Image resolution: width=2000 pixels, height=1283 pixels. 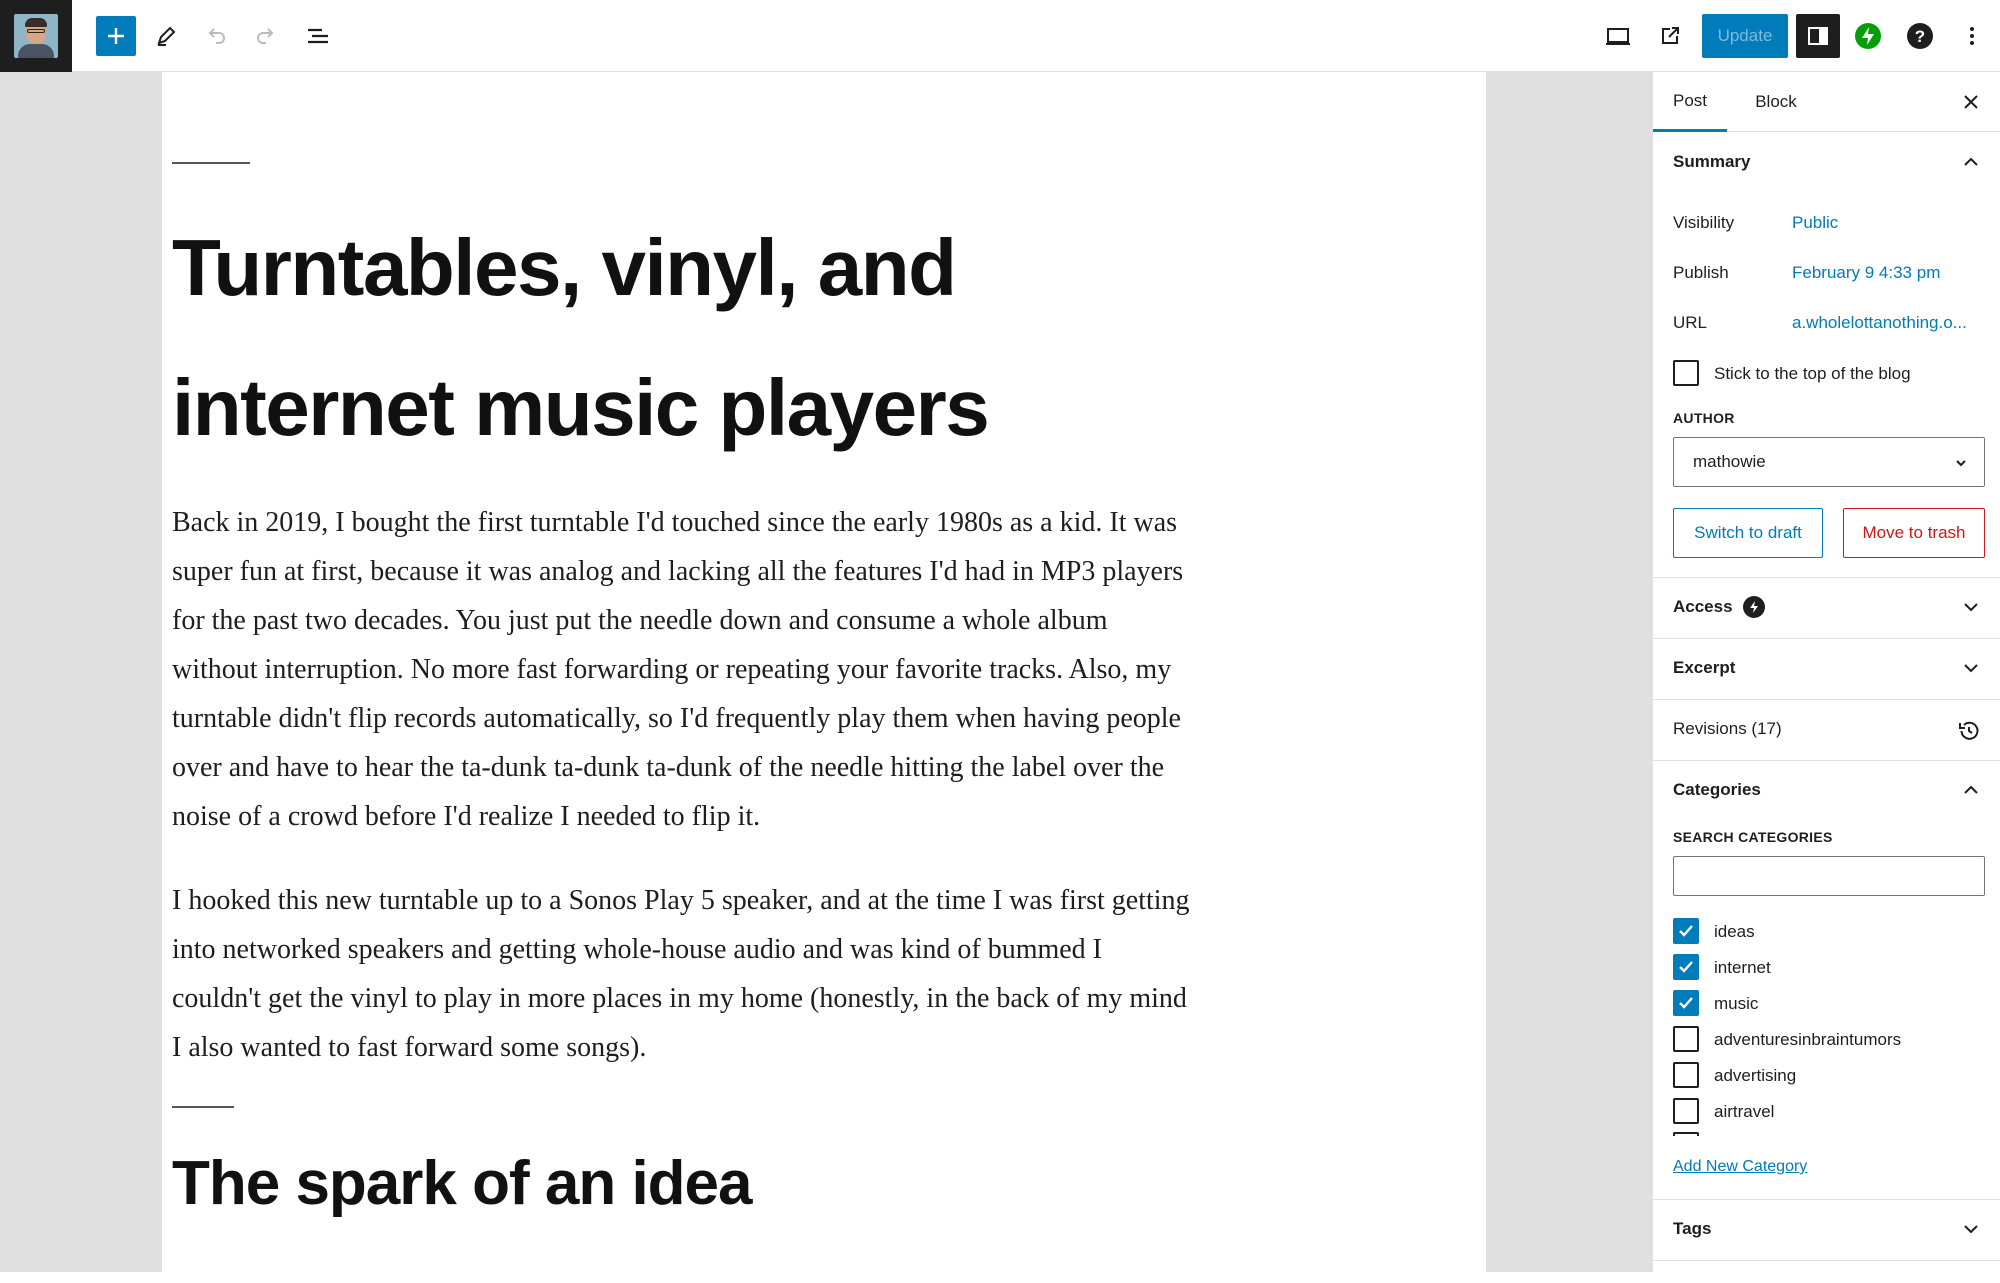 I want to click on help-button: ?, so click(x=1920, y=36).